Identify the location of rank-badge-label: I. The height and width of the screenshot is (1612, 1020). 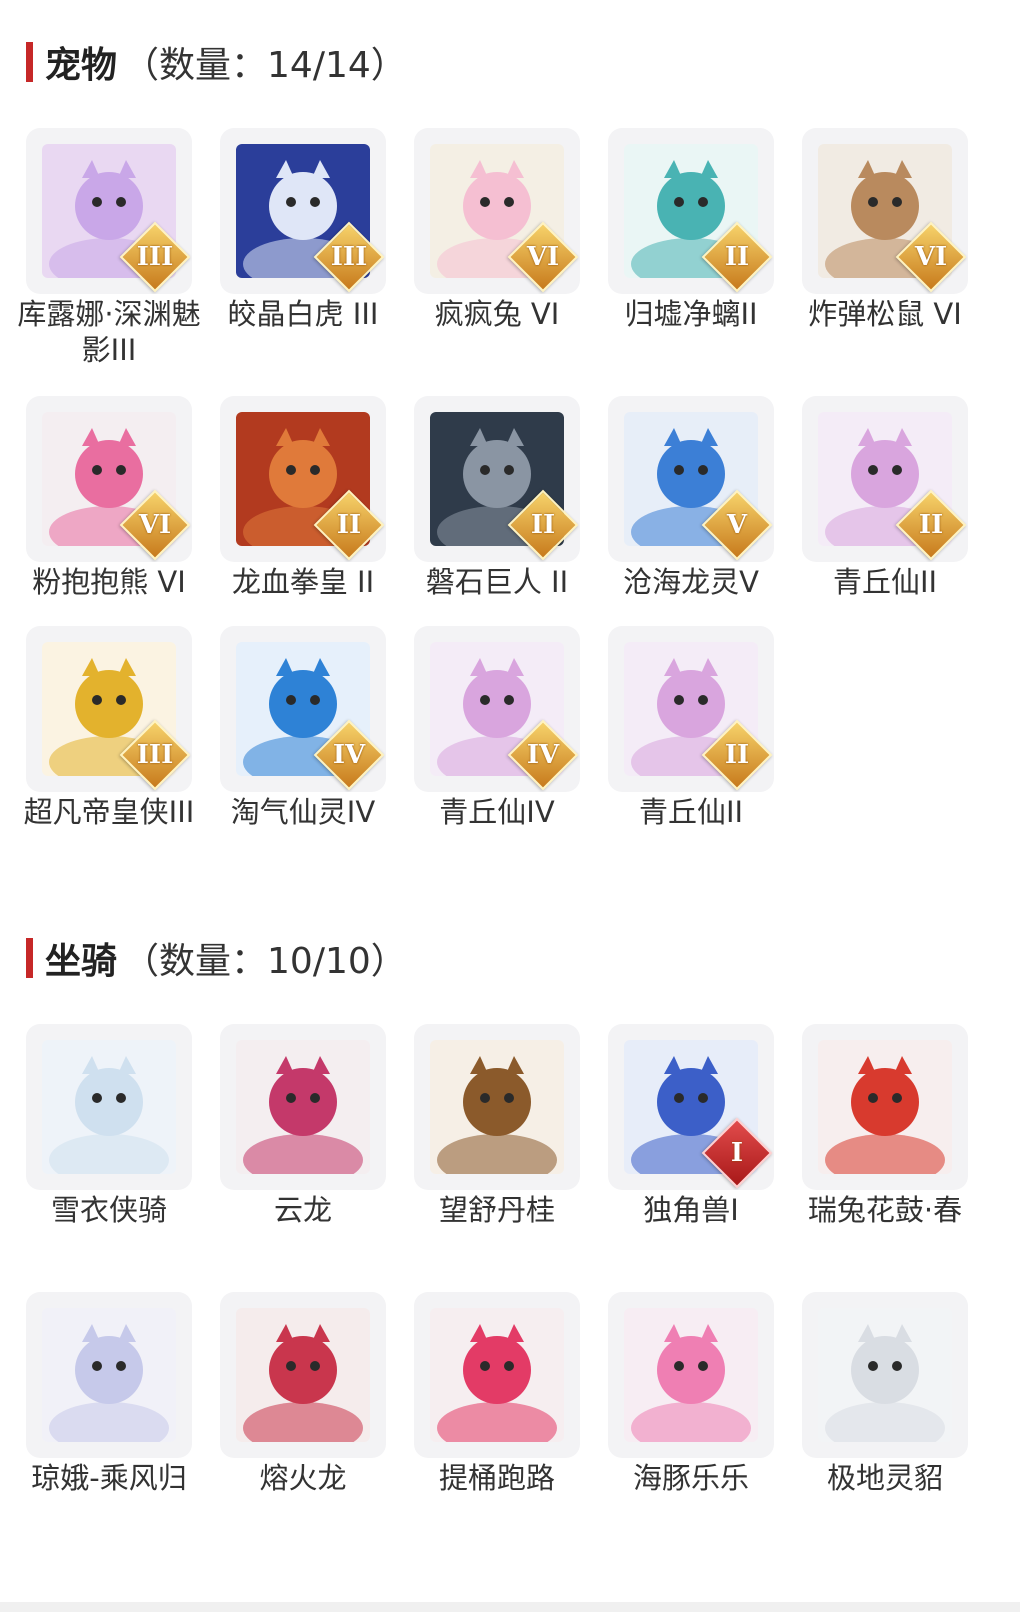
(737, 1153).